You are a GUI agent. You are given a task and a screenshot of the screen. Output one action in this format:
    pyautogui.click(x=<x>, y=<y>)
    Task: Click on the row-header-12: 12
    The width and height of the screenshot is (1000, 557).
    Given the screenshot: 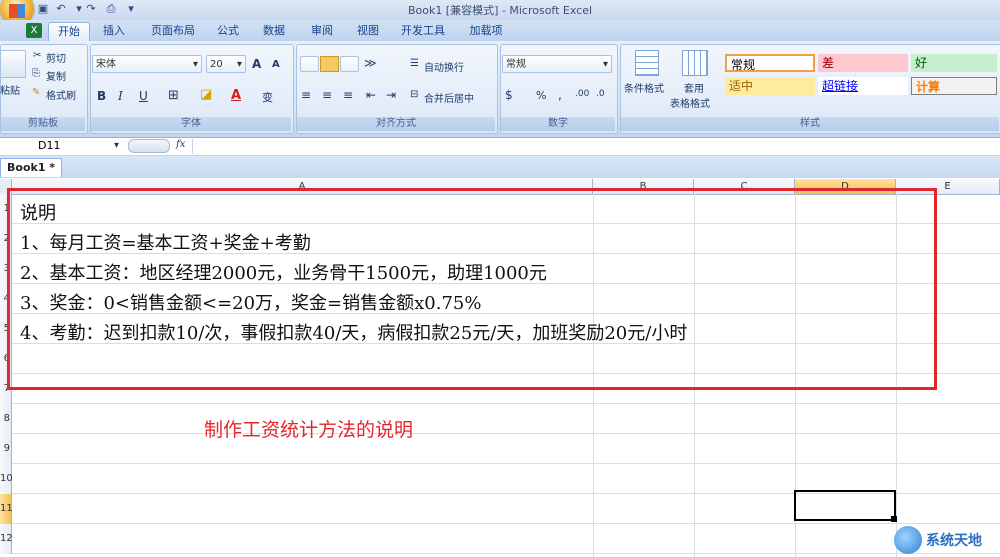 What is the action you would take?
    pyautogui.click(x=6, y=539)
    